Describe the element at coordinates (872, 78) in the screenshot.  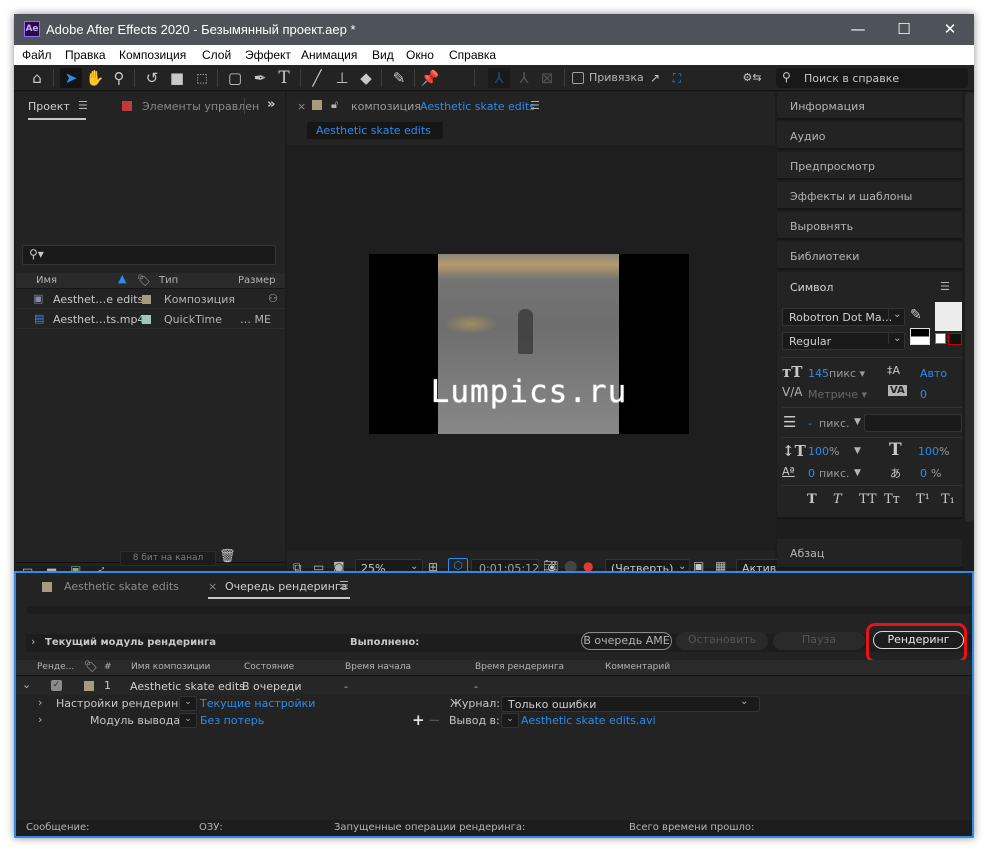
I see `help-search-input: ⚲ Поиск в справке` at that location.